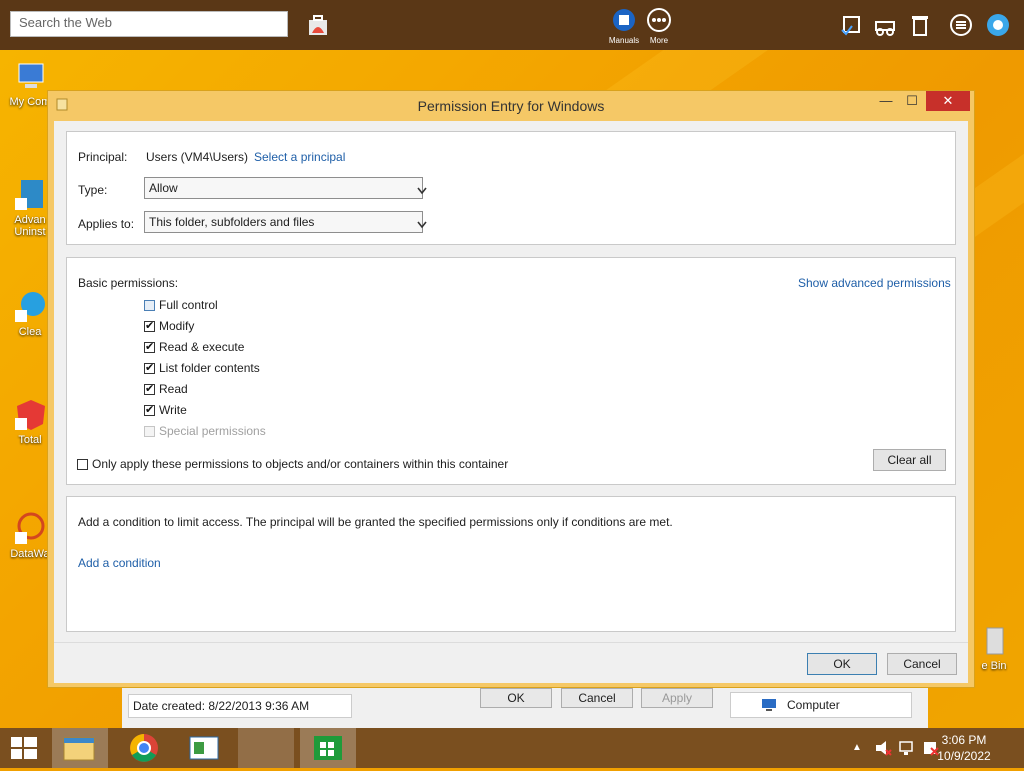 This screenshot has width=1024, height=771. I want to click on special-permissions-checkbox, so click(149, 431).